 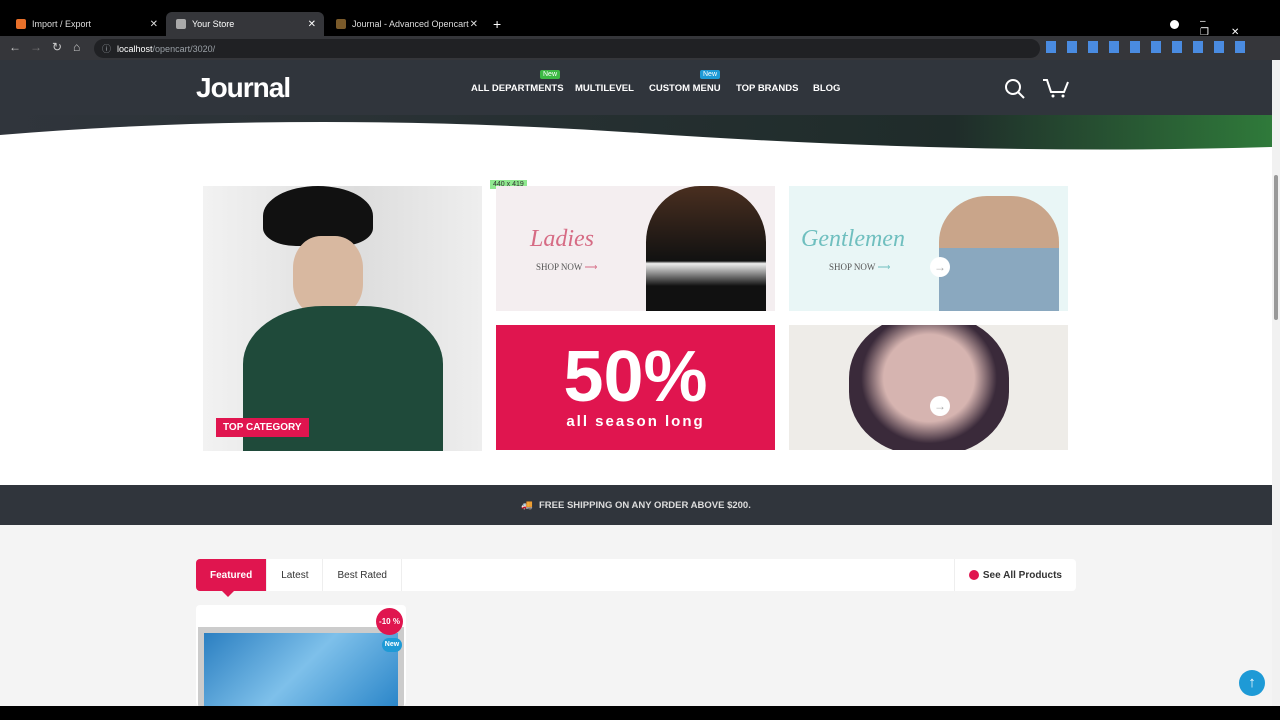 I want to click on tab-title: Journal - Advanced Opencart The, so click(x=411, y=24).